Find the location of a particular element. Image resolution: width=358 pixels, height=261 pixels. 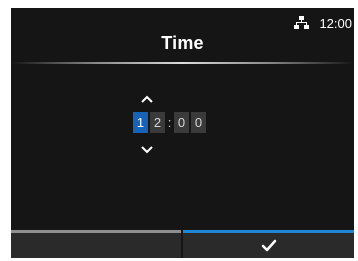

minute-ones-digit: 0 is located at coordinates (198, 122).